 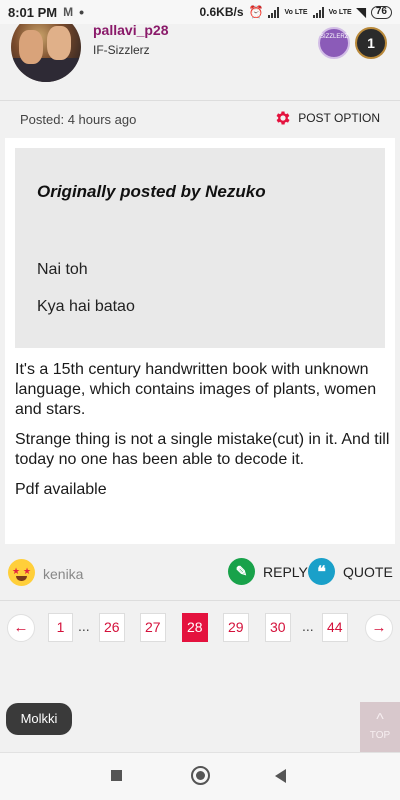 I want to click on next-page-arrow-icon: →, so click(x=379, y=628).